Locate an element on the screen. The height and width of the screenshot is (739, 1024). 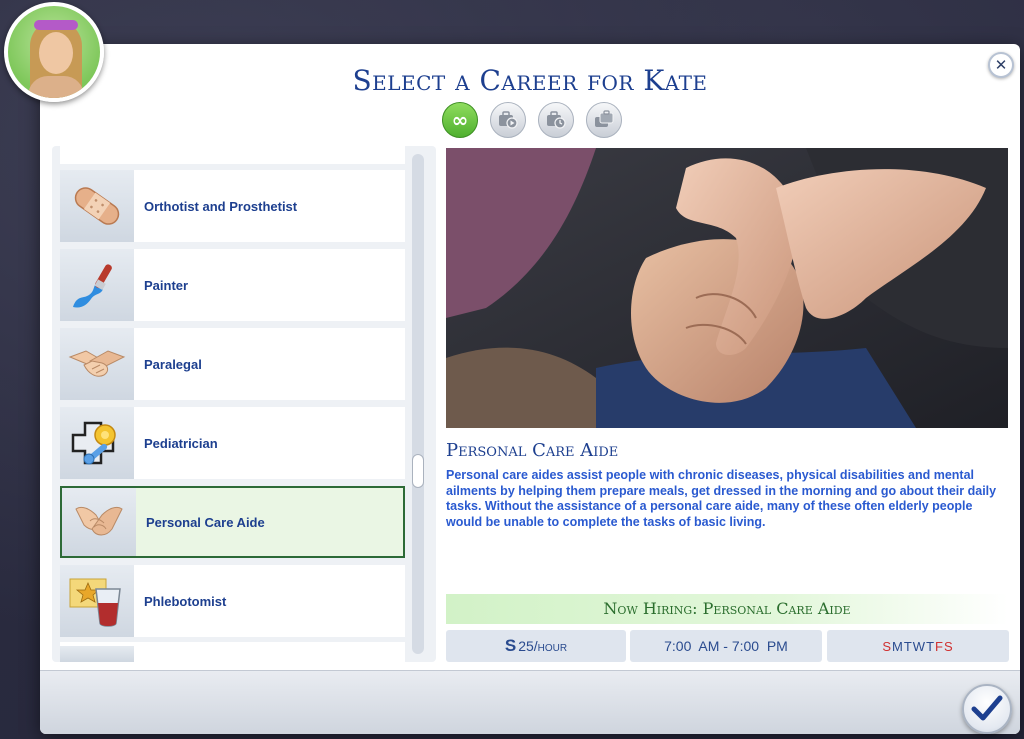
filter-freelance-button is located at coordinates (604, 120).